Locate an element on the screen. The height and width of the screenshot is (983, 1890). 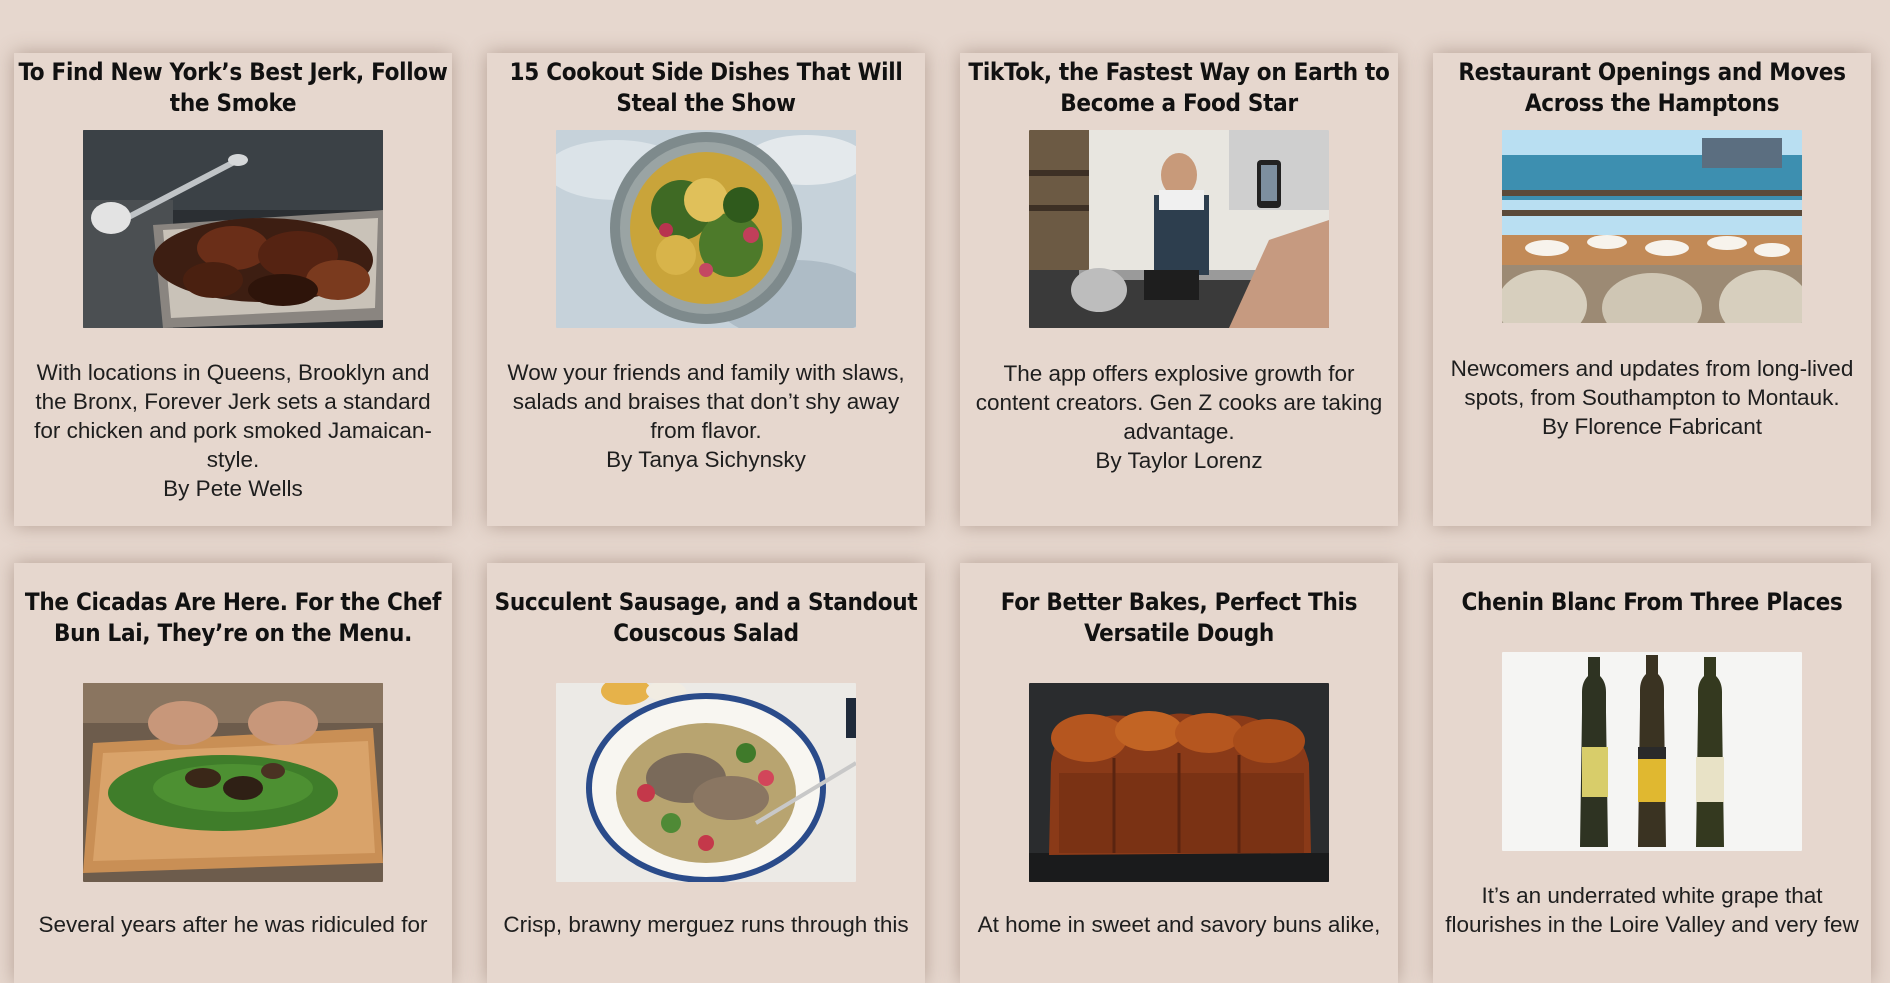
article-summary: Crisp, brawny merguez runs through this is located at coordinates (706, 924).